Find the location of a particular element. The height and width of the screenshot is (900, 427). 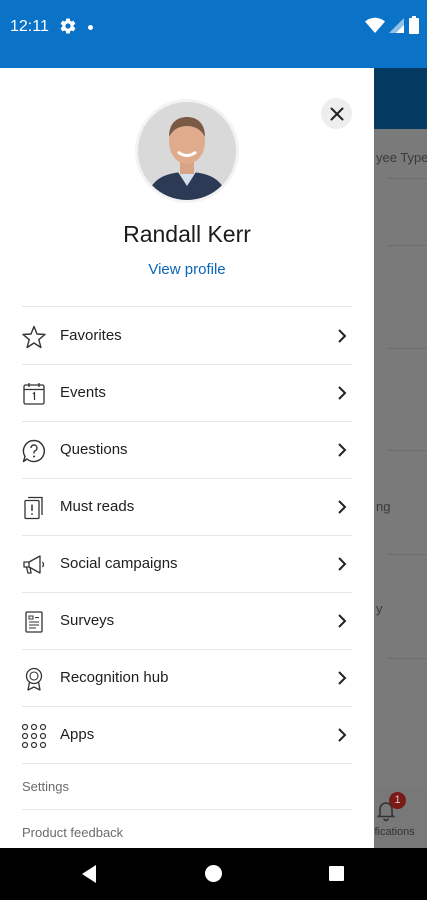

avatar is located at coordinates (187, 151).